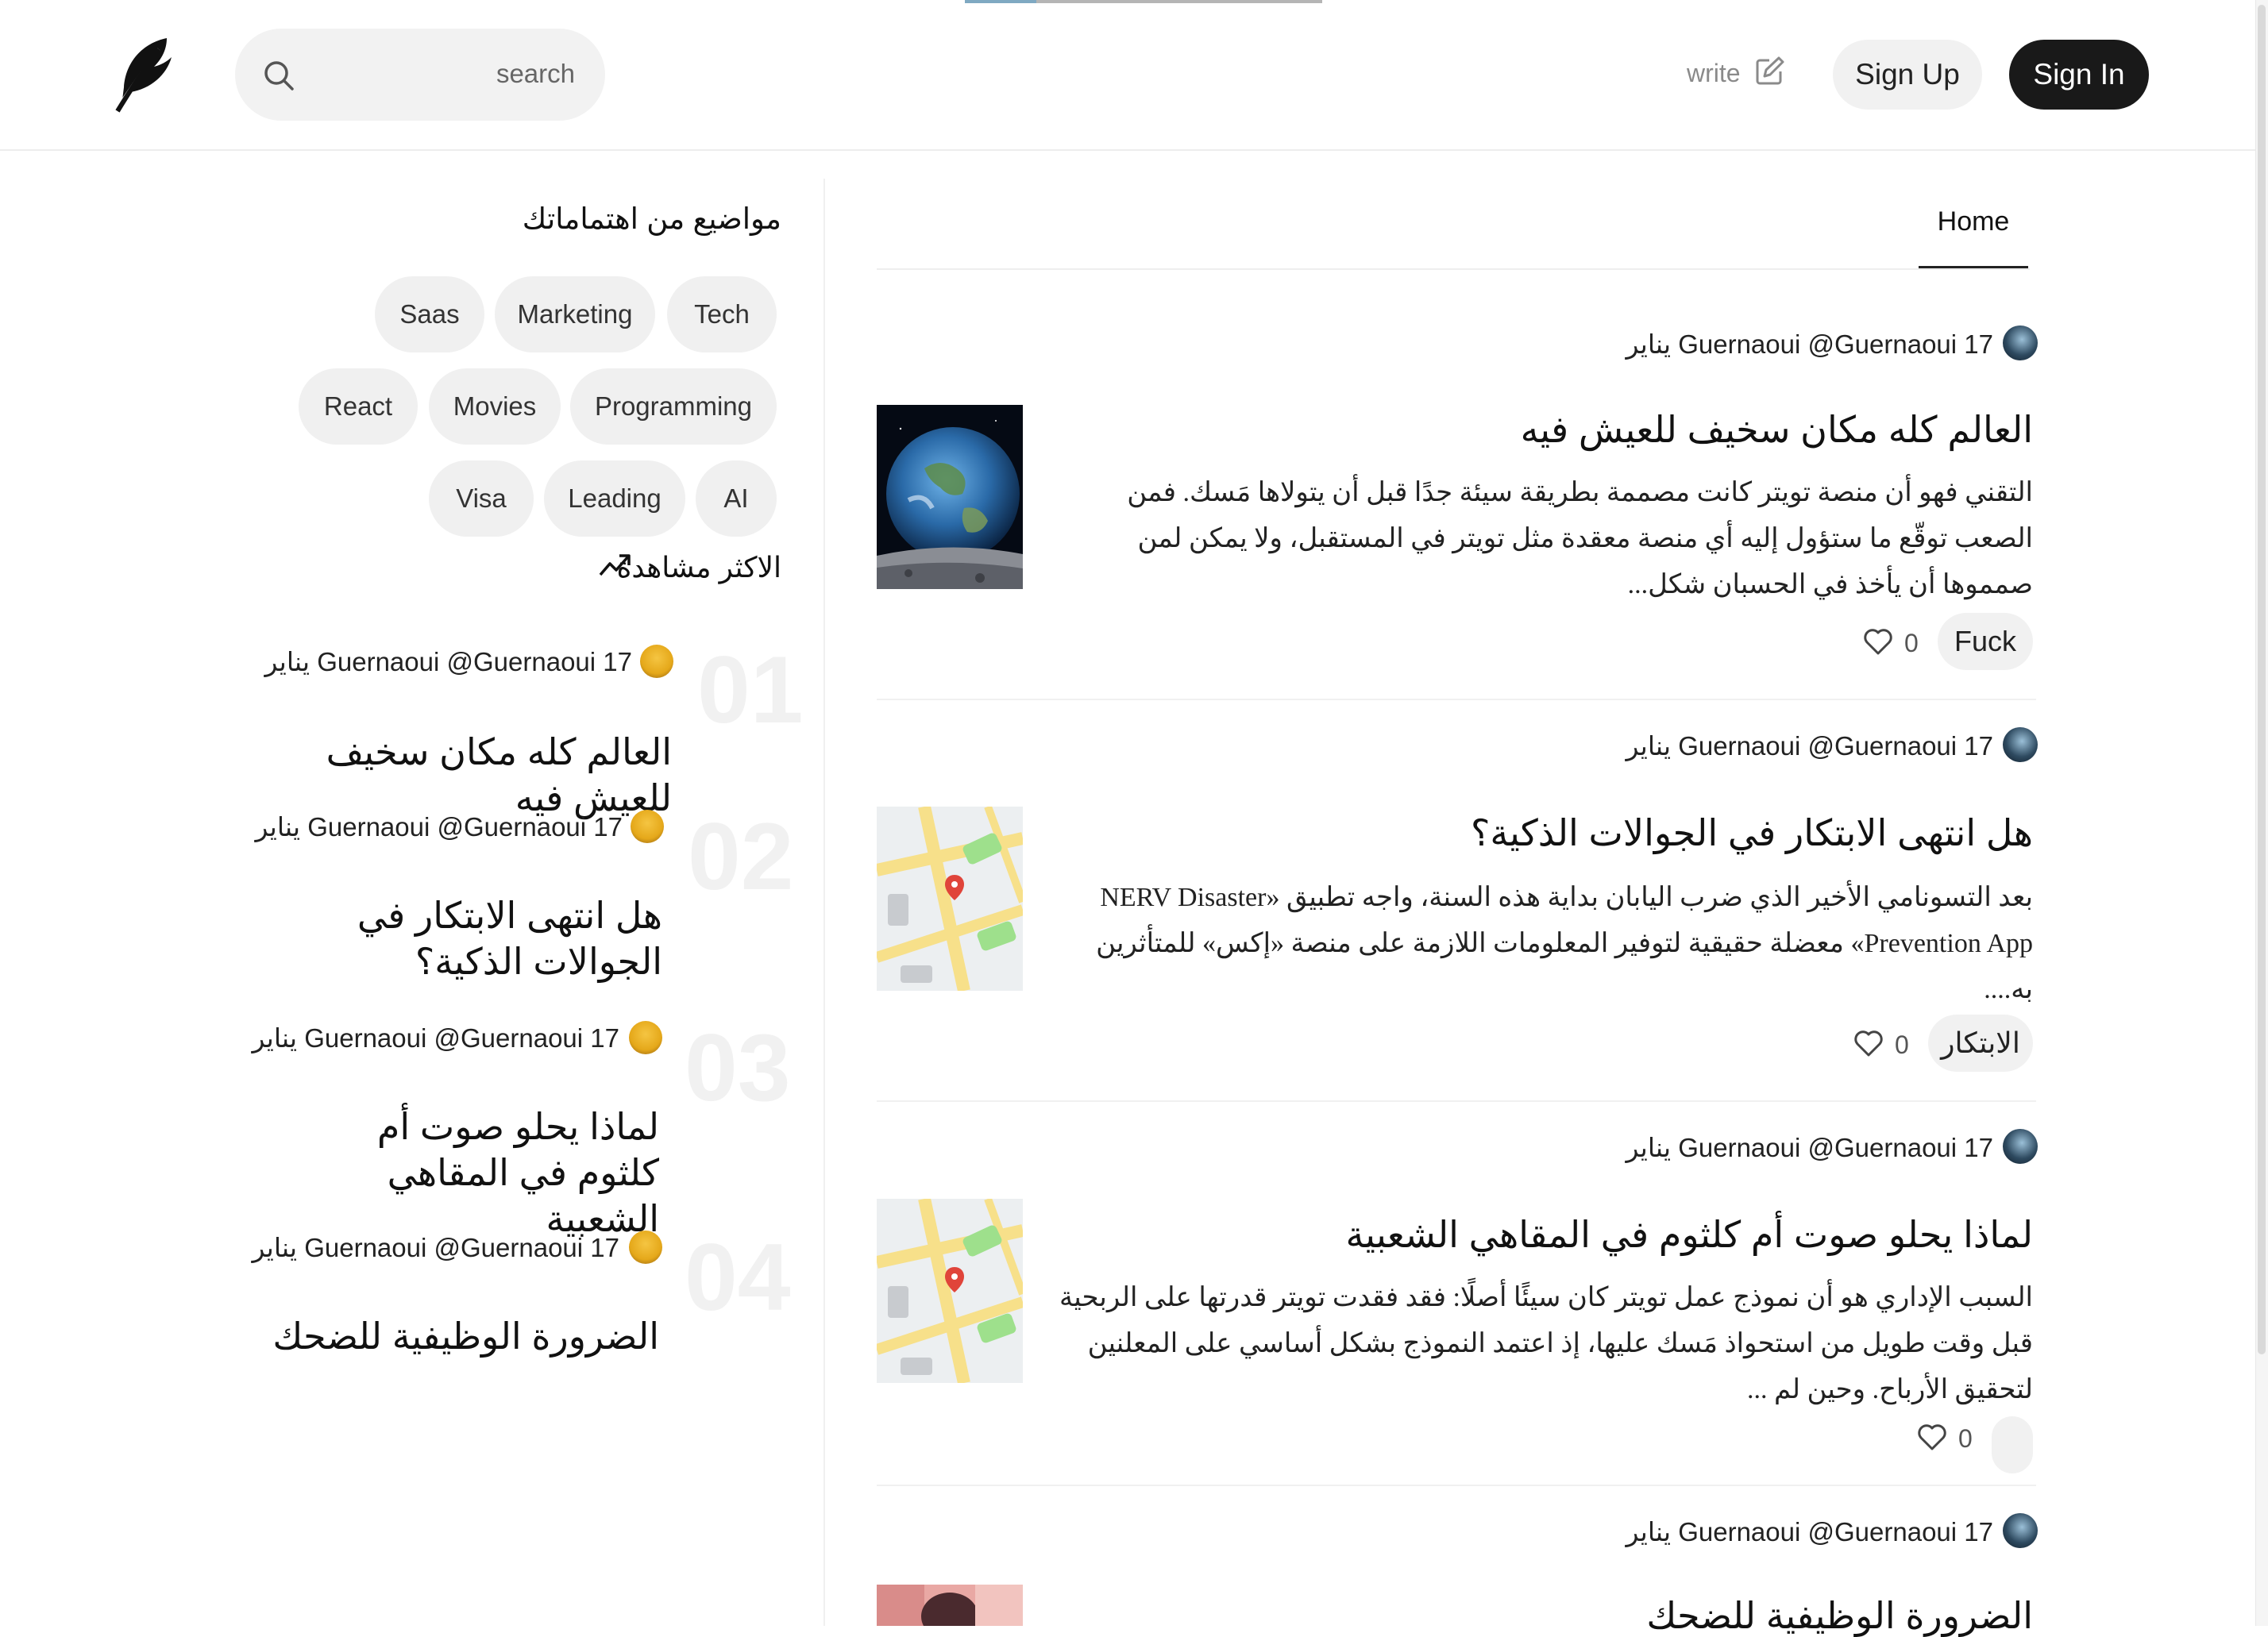 The width and height of the screenshot is (2268, 1637). I want to click on trending-title: العالم كله مكان سخيف للعيش فيه, so click(449, 775).